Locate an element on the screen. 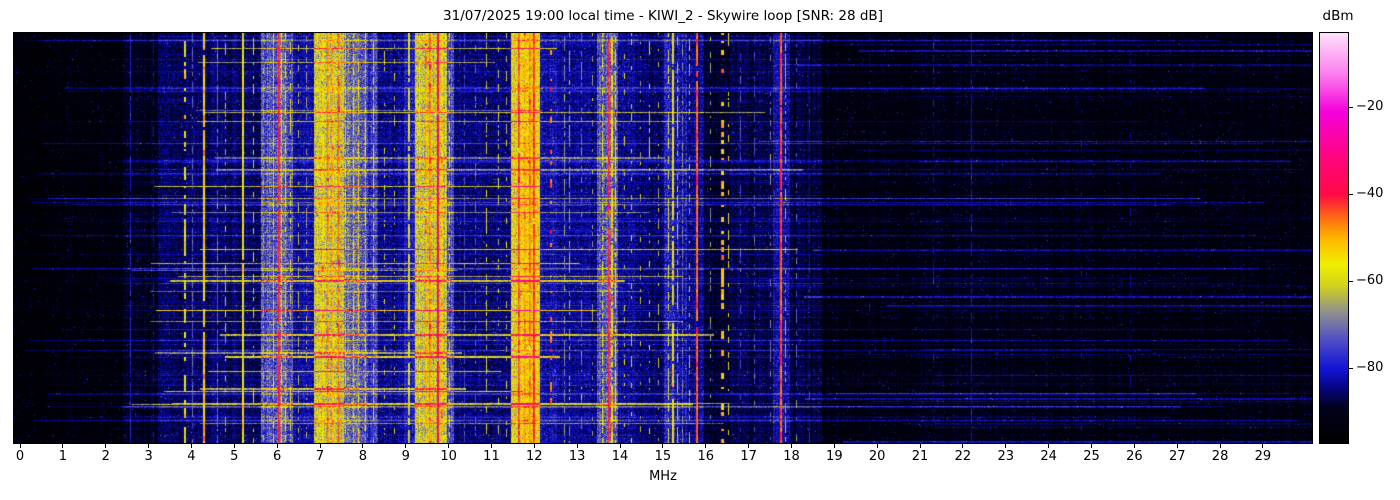  x-tick-label: 27 is located at coordinates (1177, 456).